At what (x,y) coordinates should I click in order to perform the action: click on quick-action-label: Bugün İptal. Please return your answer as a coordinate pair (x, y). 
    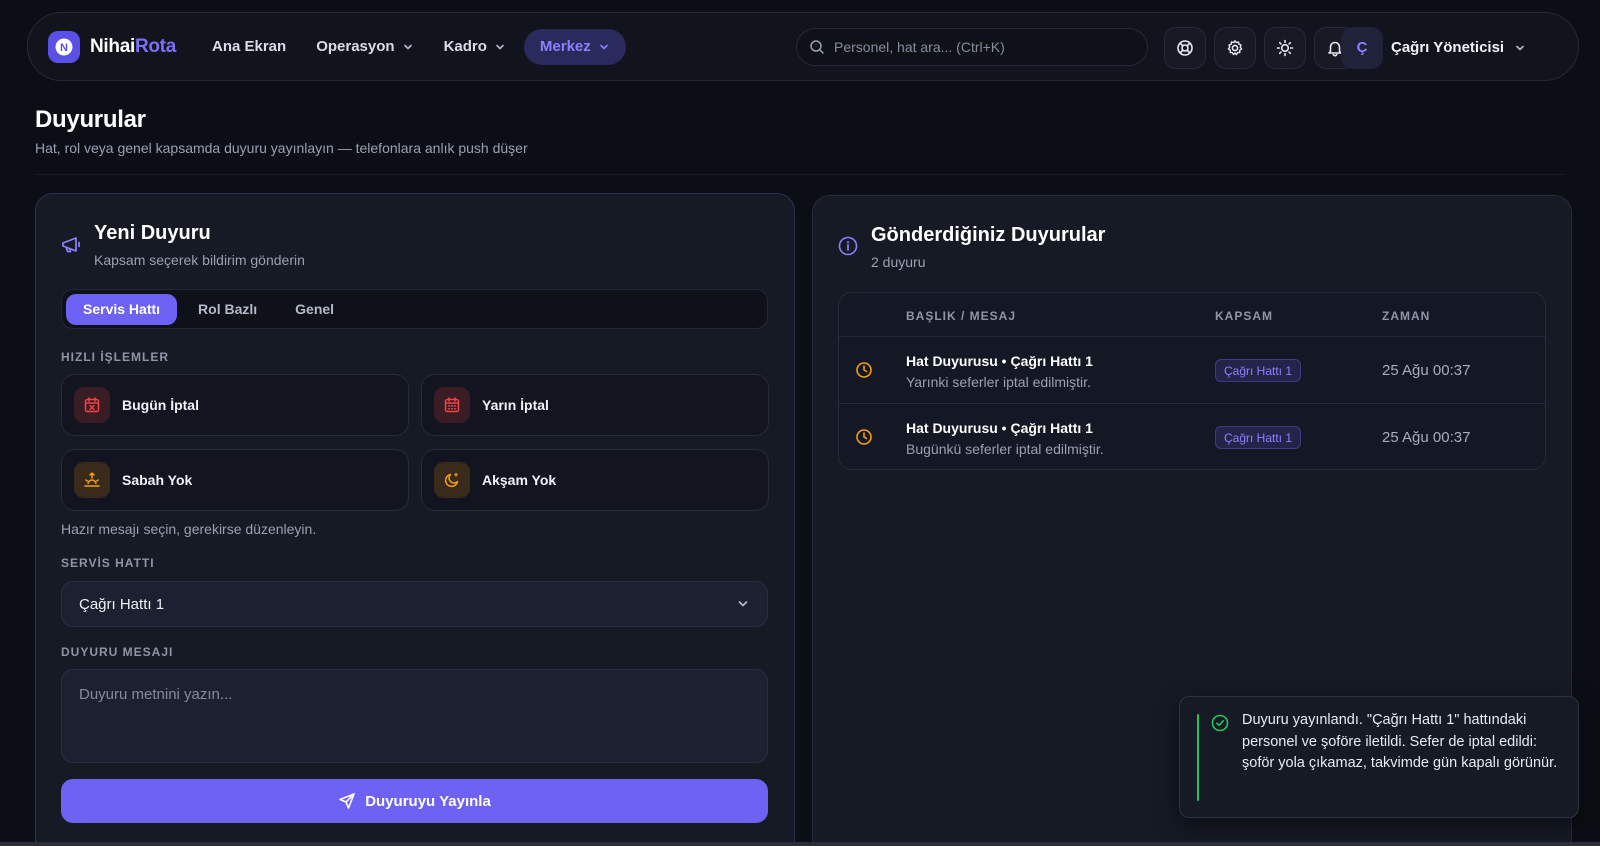
    Looking at the image, I should click on (160, 405).